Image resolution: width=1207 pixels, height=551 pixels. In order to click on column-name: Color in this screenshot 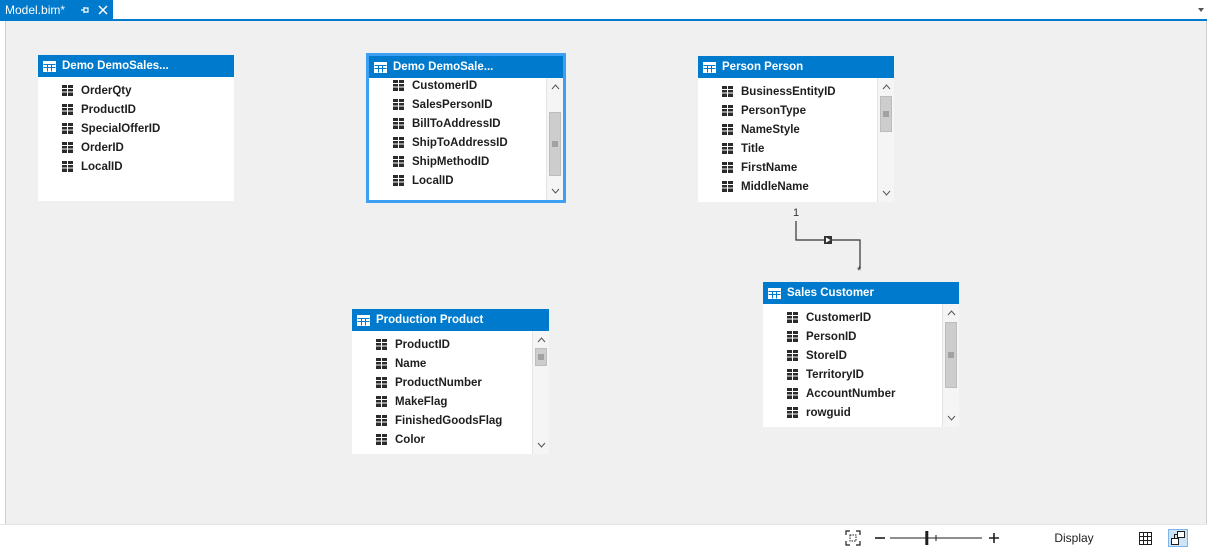, I will do `click(410, 439)`.